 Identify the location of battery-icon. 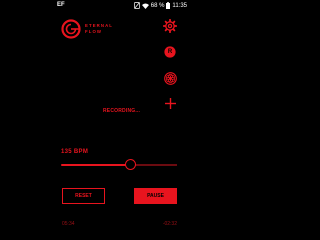
(168, 5).